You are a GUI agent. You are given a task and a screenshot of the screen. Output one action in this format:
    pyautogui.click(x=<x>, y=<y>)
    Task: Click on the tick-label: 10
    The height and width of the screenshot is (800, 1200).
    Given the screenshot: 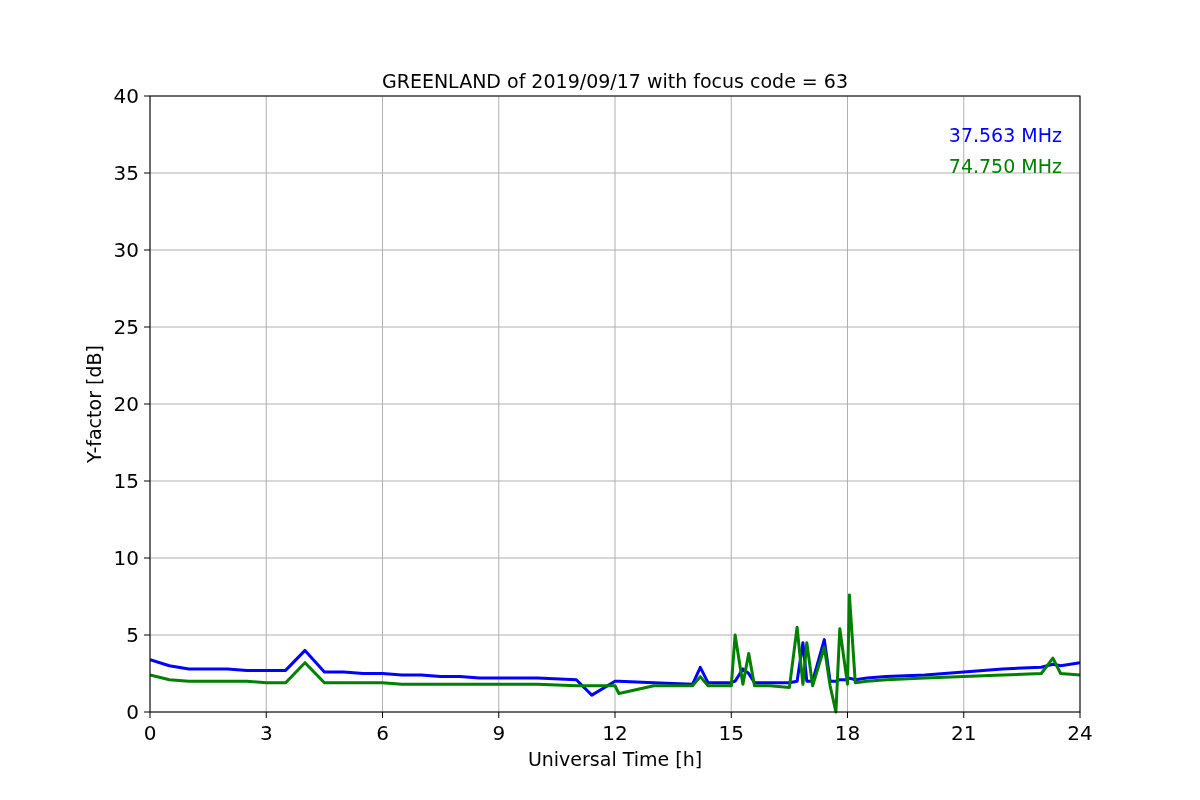 What is the action you would take?
    pyautogui.click(x=126, y=558)
    